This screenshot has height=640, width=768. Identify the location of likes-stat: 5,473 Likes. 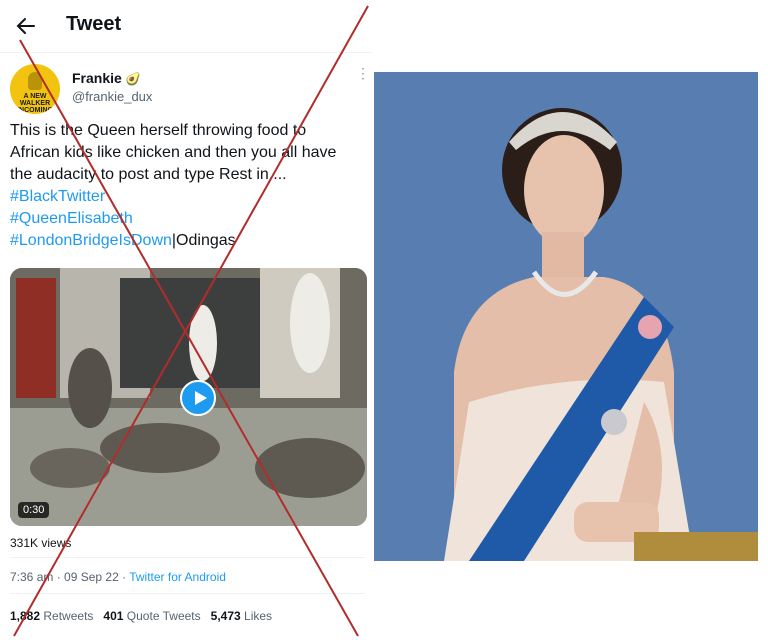
(241, 616).